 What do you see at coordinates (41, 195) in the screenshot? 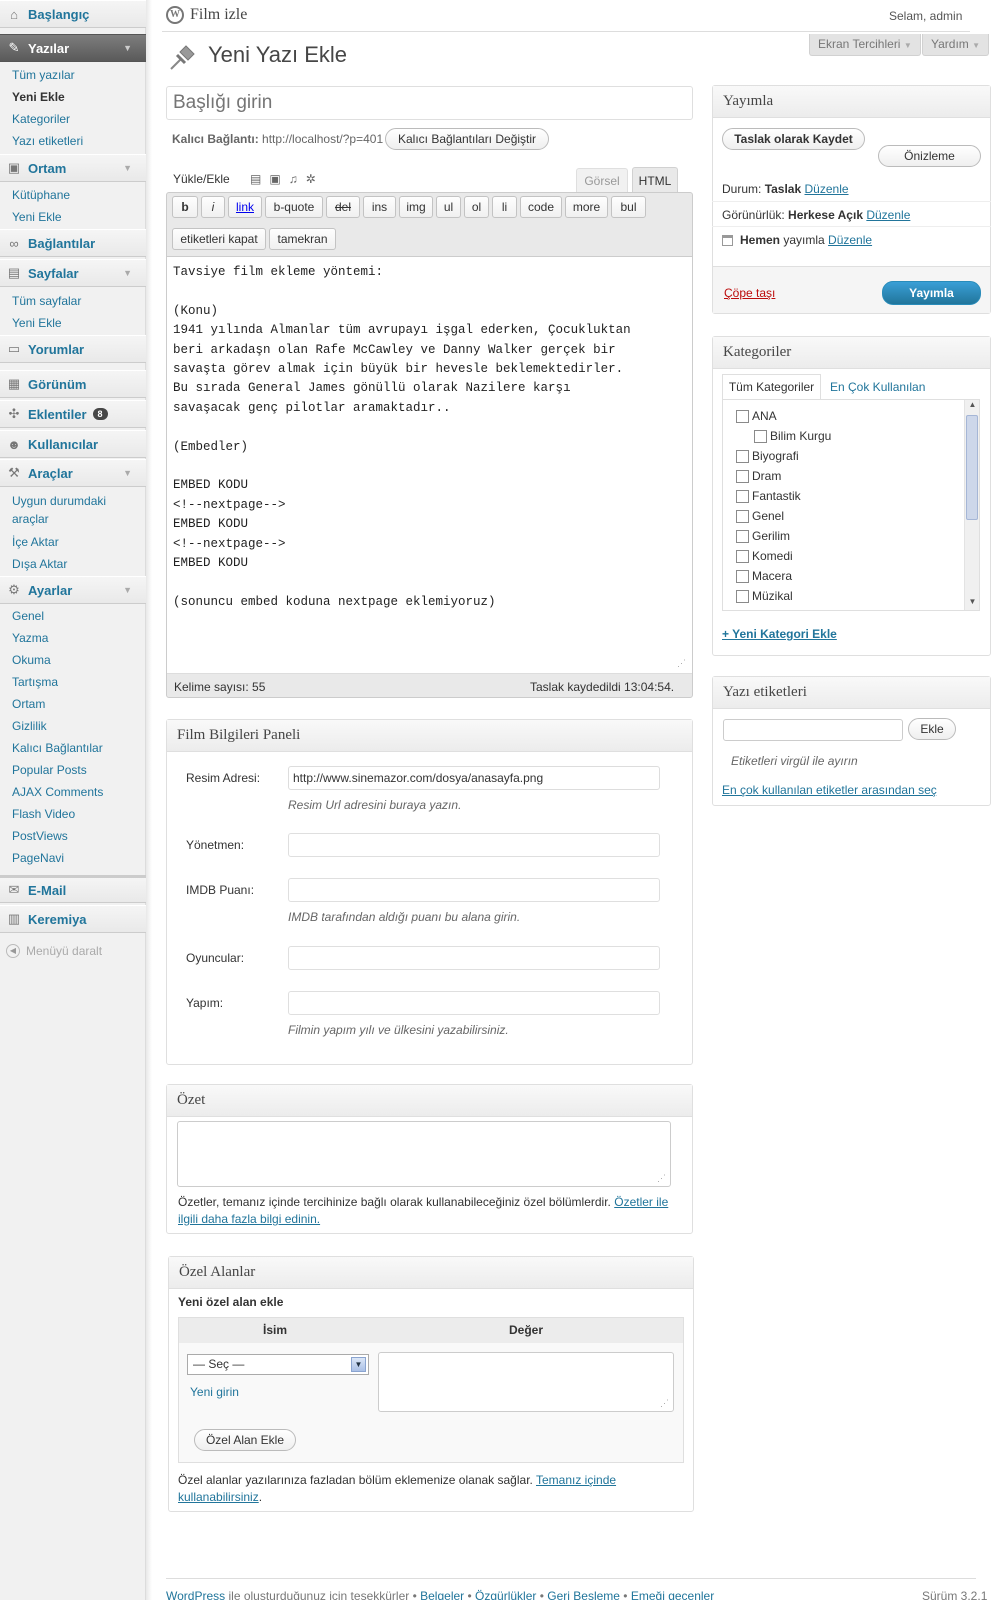
I see `submenu-library: Kütüphane` at bounding box center [41, 195].